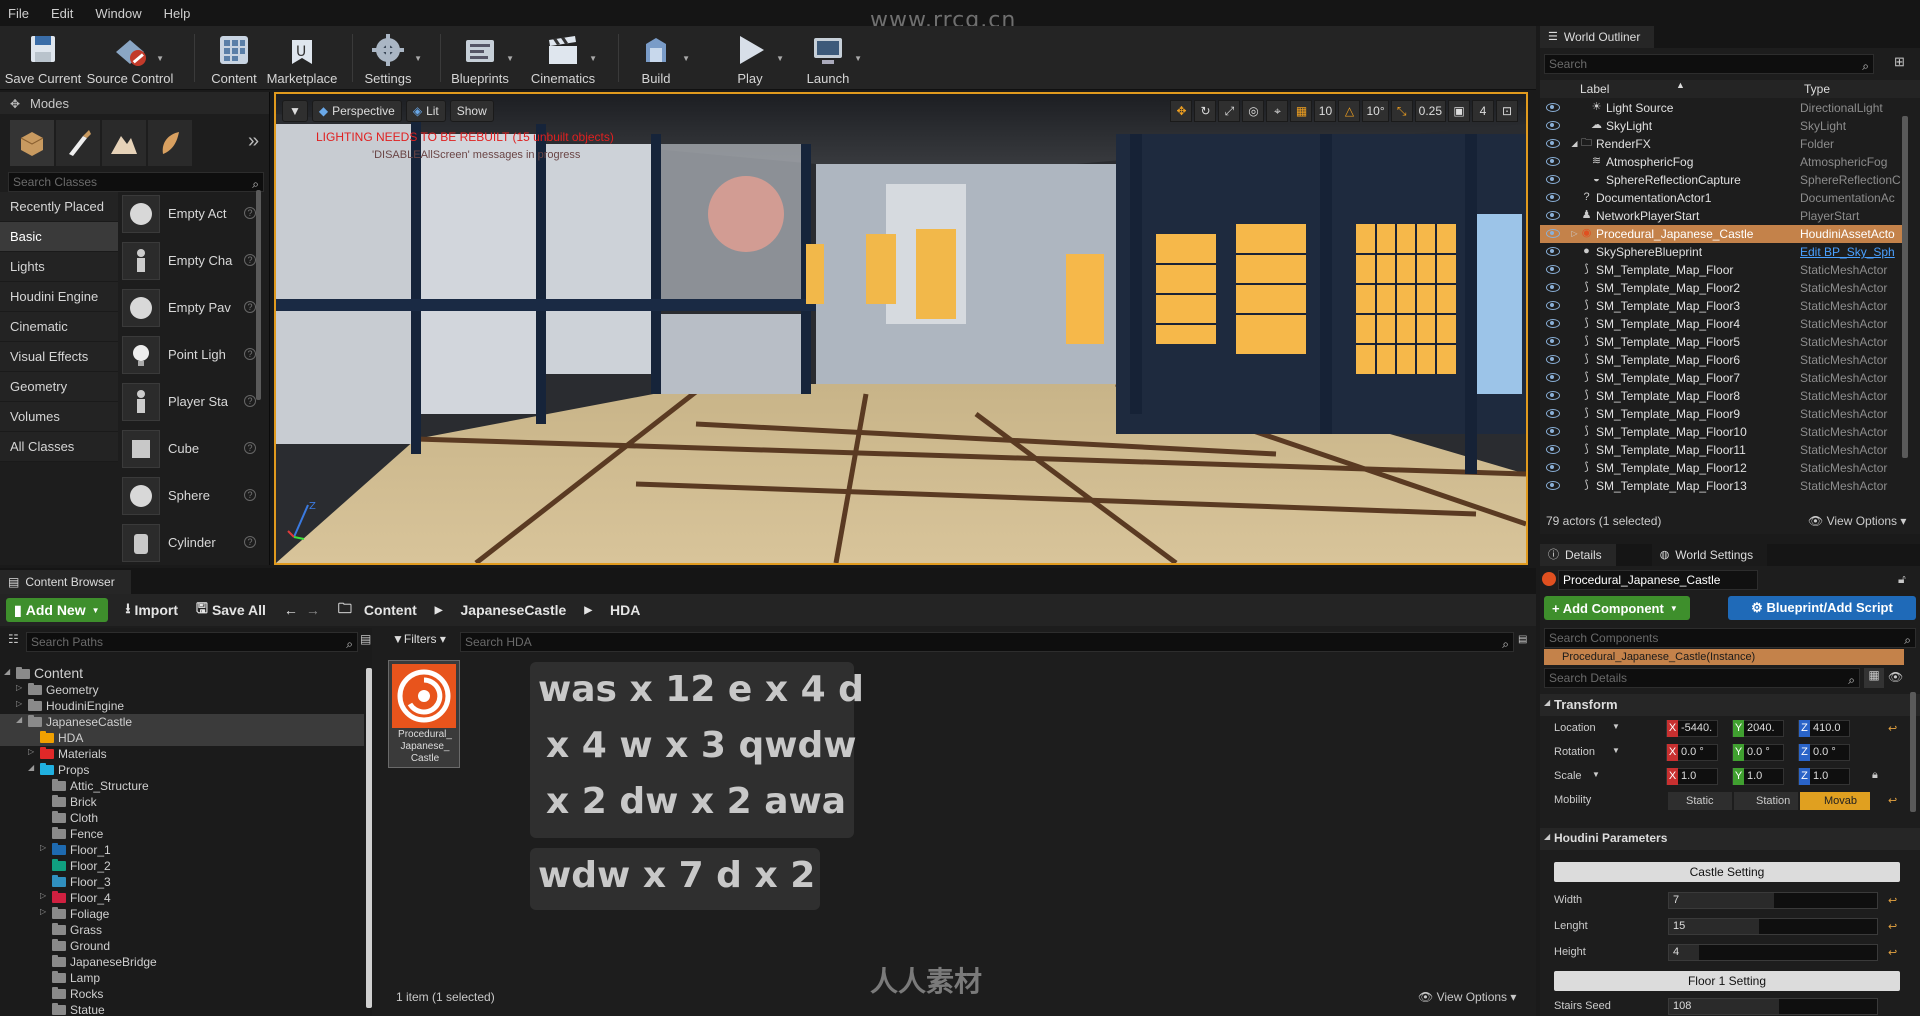 This screenshot has width=1920, height=1016. What do you see at coordinates (365, 639) in the screenshot?
I see `paths-options-icon: ▤` at bounding box center [365, 639].